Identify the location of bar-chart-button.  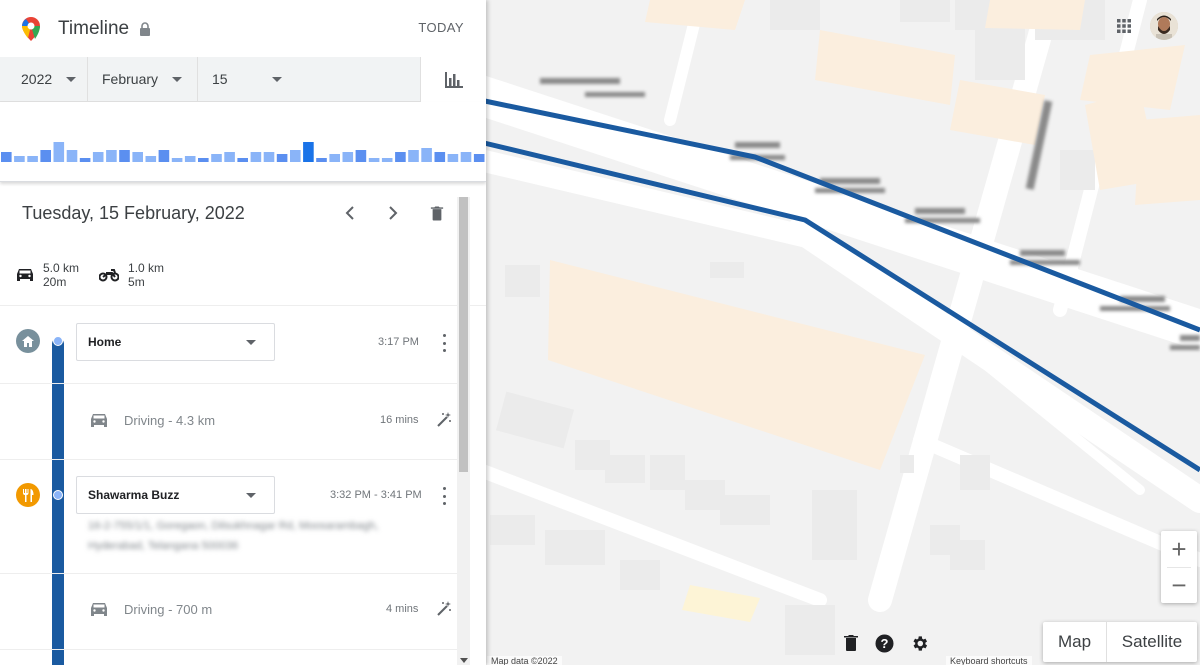
(453, 79).